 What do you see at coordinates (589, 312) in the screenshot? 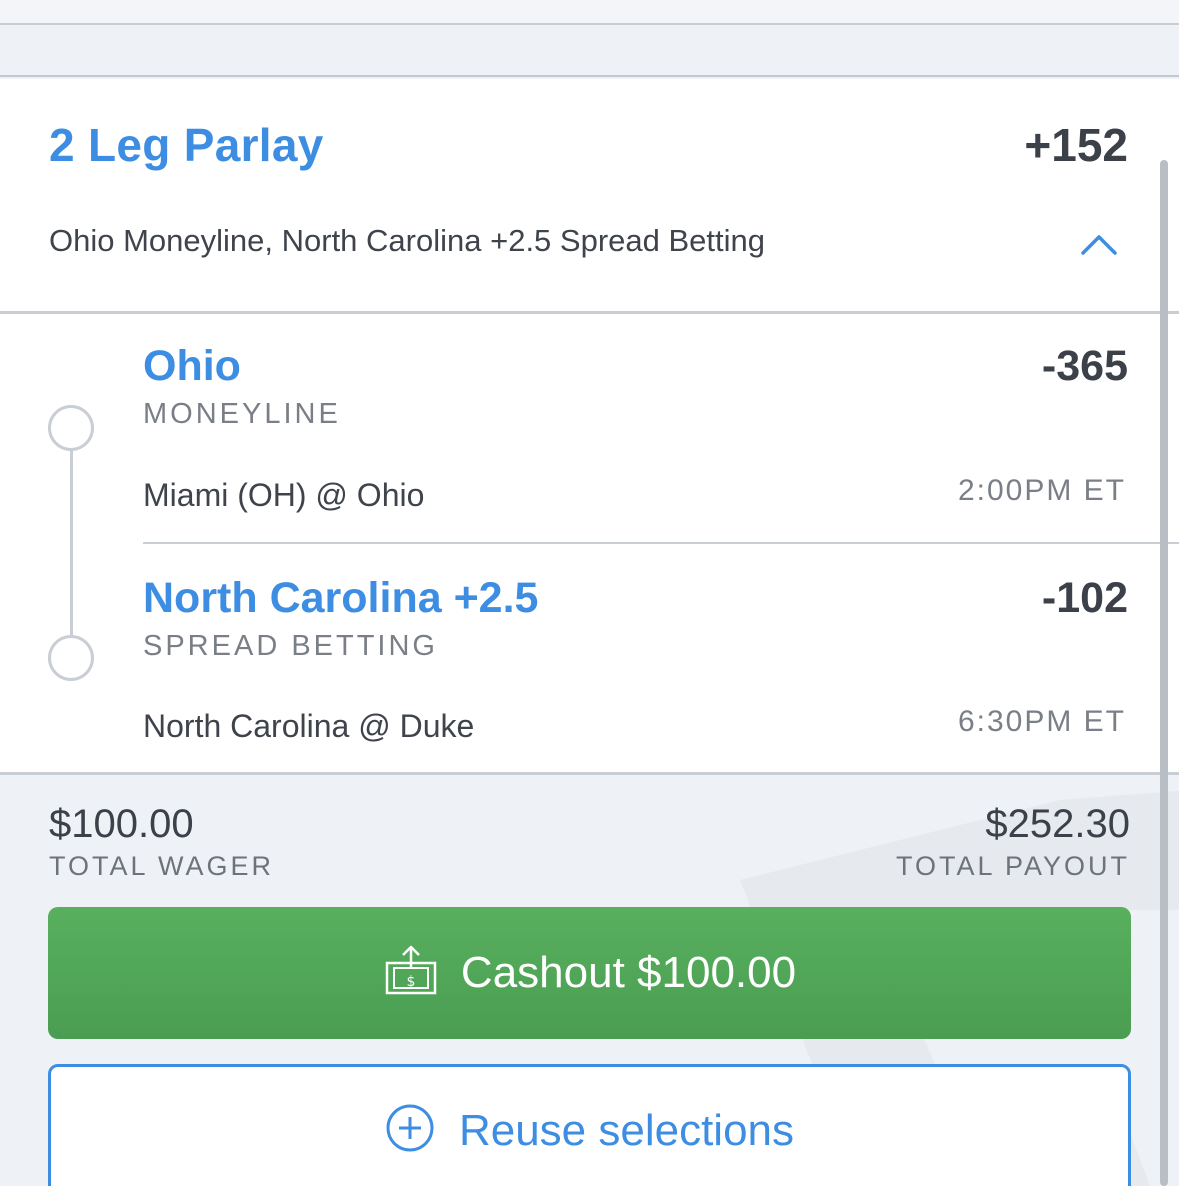
I see `header-divider` at bounding box center [589, 312].